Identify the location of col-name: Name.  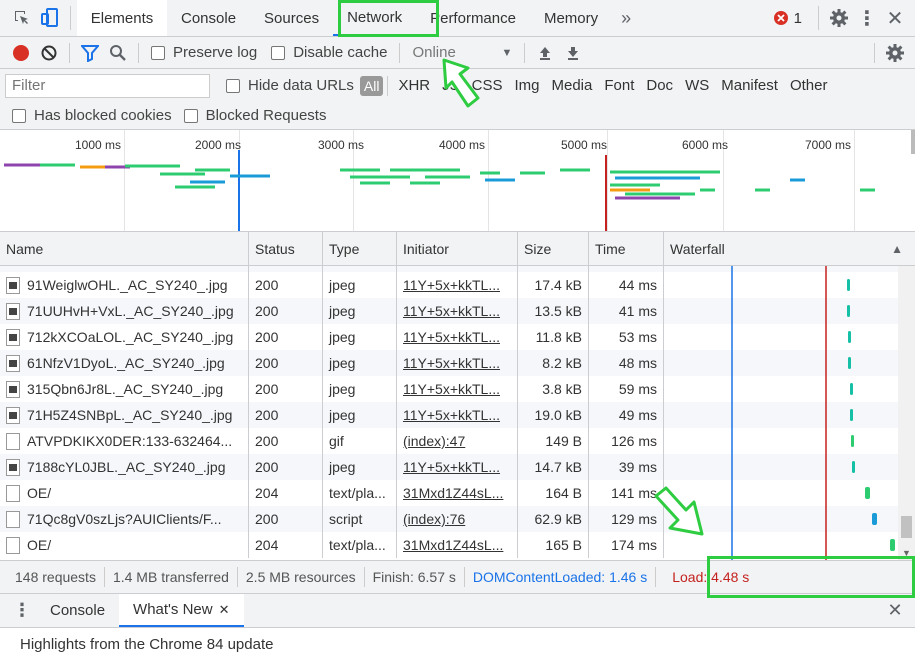
(124, 249).